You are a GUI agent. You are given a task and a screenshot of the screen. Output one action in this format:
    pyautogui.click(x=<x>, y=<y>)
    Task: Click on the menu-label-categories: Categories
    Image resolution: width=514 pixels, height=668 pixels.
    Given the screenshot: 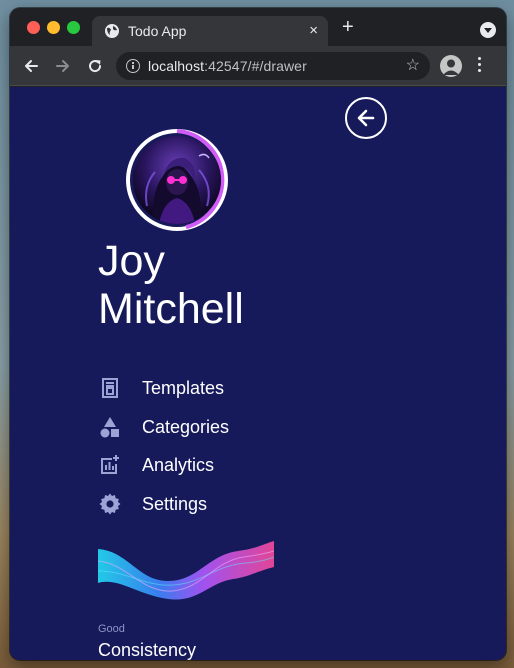 What is the action you would take?
    pyautogui.click(x=186, y=426)
    